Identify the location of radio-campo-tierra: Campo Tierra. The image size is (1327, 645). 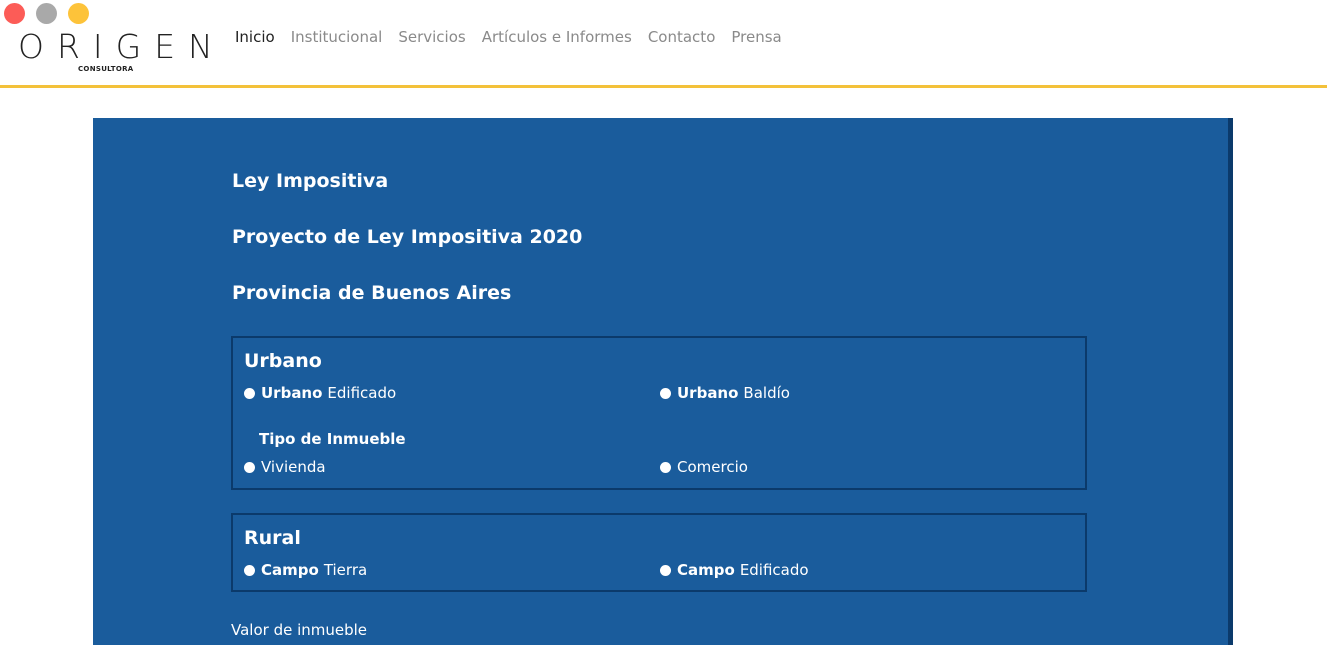
(305, 570).